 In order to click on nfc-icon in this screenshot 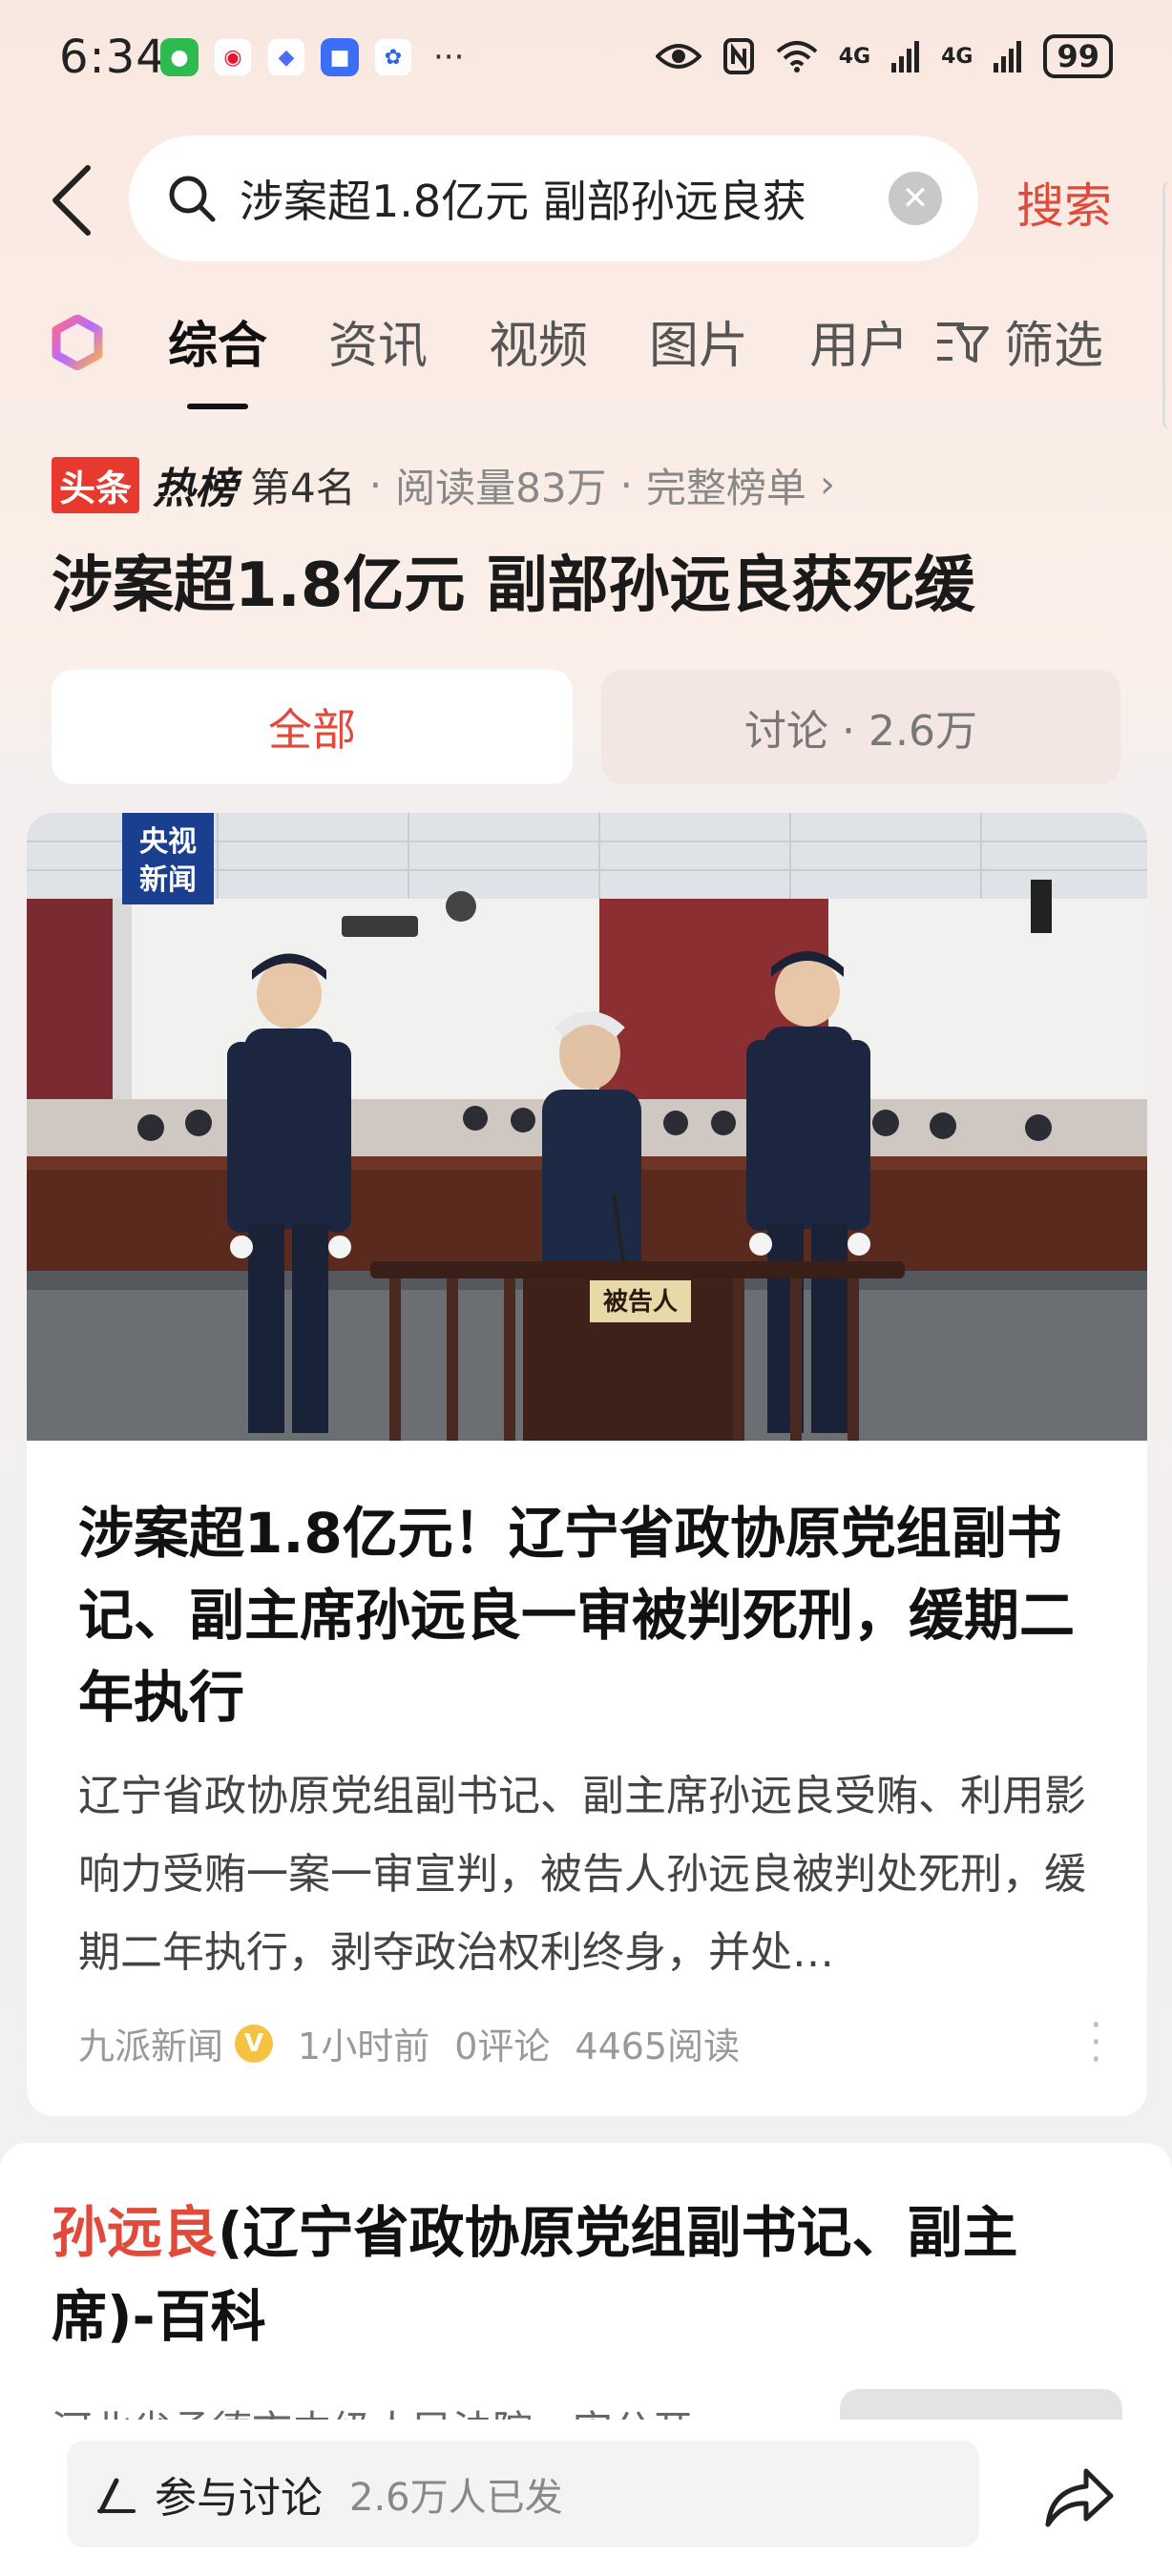, I will do `click(738, 56)`.